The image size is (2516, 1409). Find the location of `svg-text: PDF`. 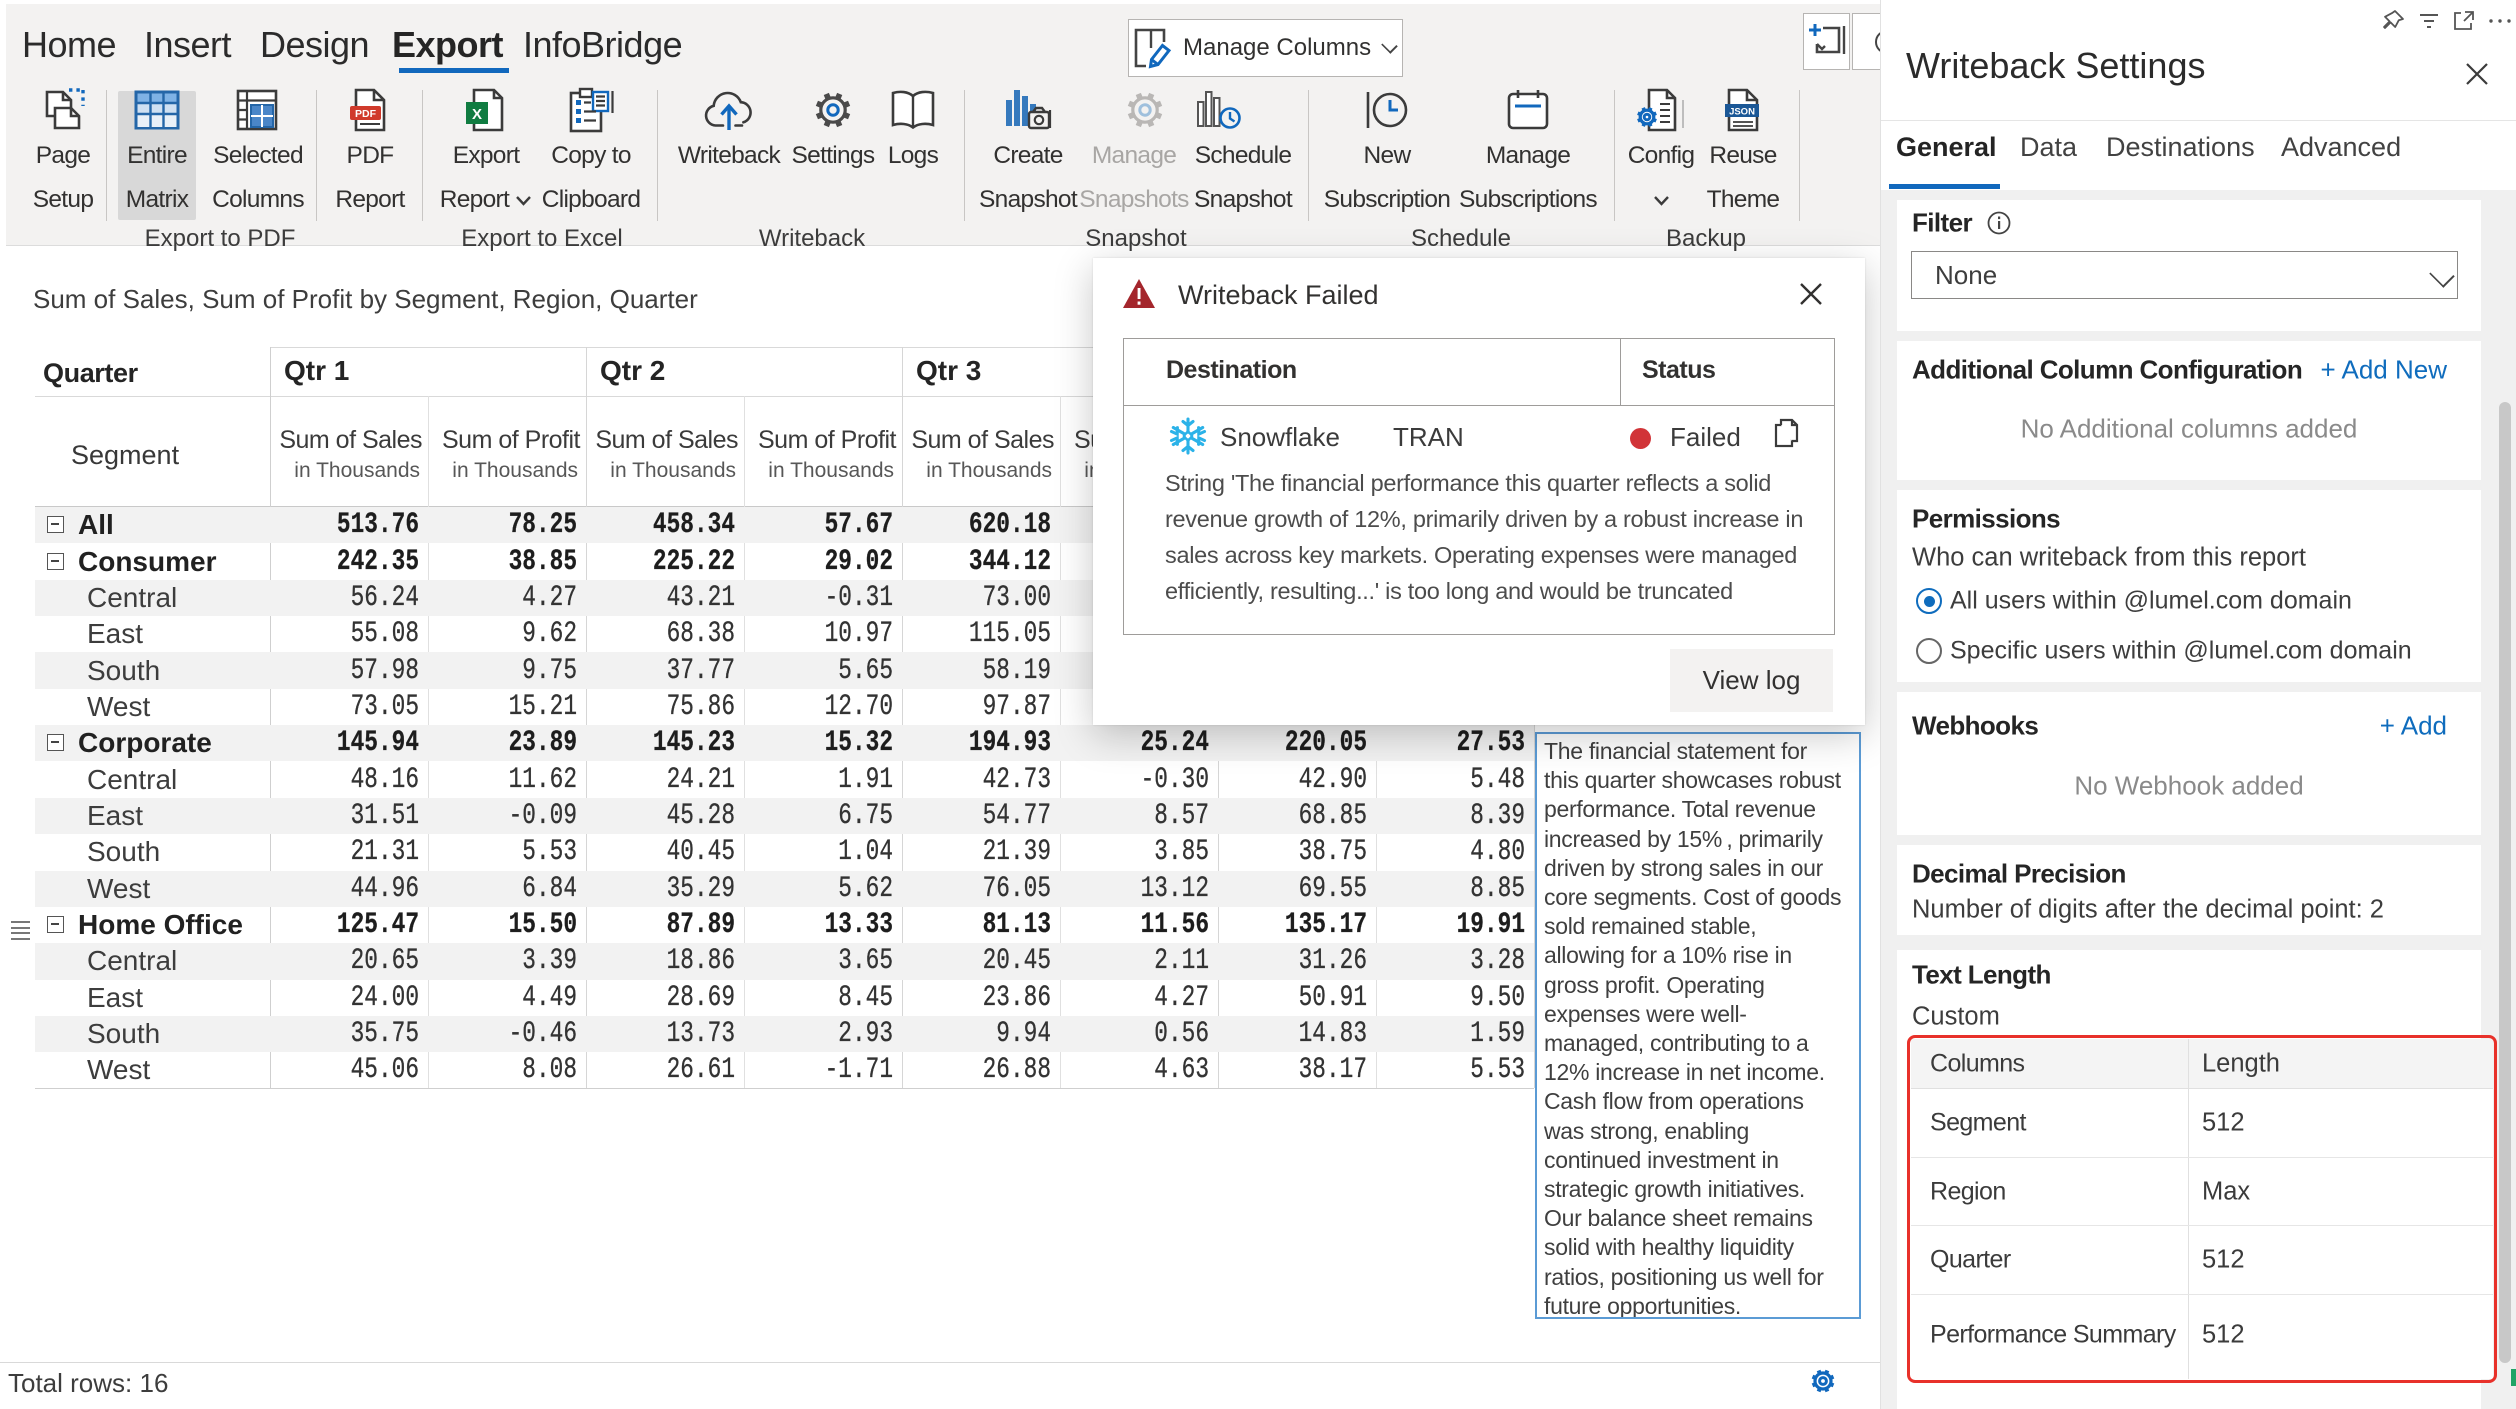

svg-text: PDF is located at coordinates (366, 114).